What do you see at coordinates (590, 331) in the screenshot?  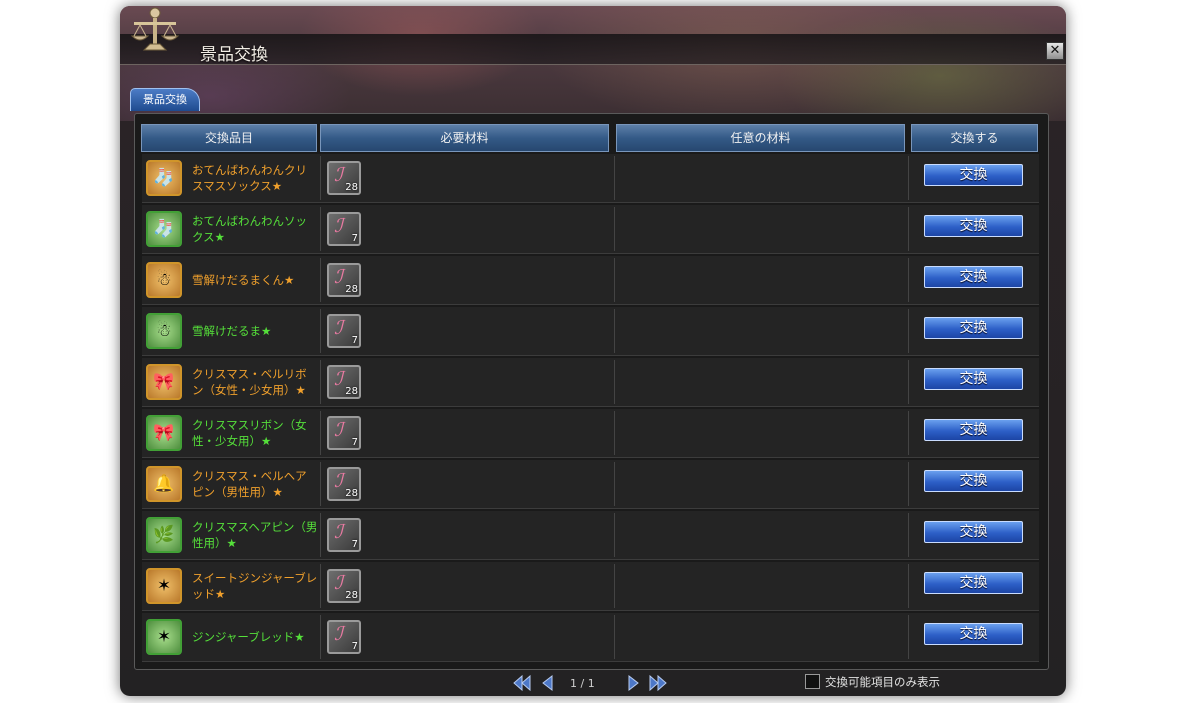 I see `table-row: ☃ 雪解けだるま★ ℐ 7 交換` at bounding box center [590, 331].